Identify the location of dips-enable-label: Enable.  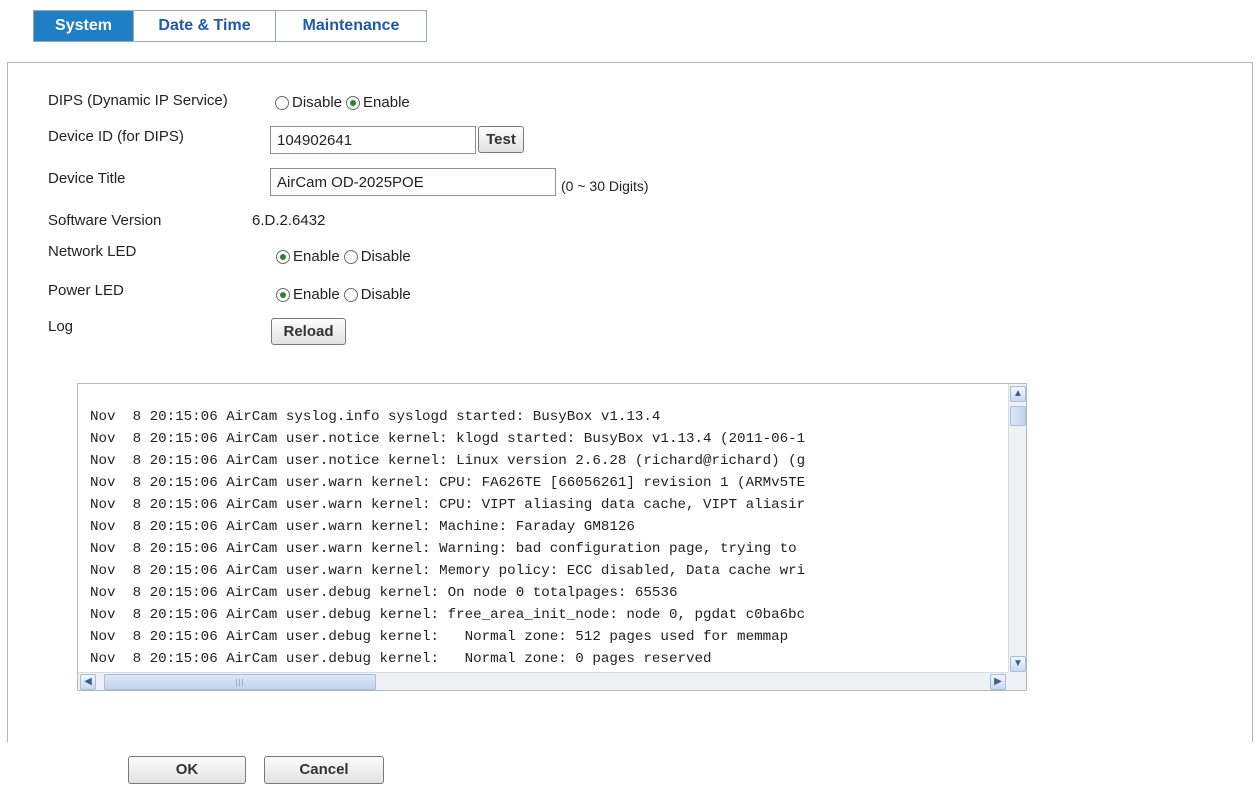
(386, 102).